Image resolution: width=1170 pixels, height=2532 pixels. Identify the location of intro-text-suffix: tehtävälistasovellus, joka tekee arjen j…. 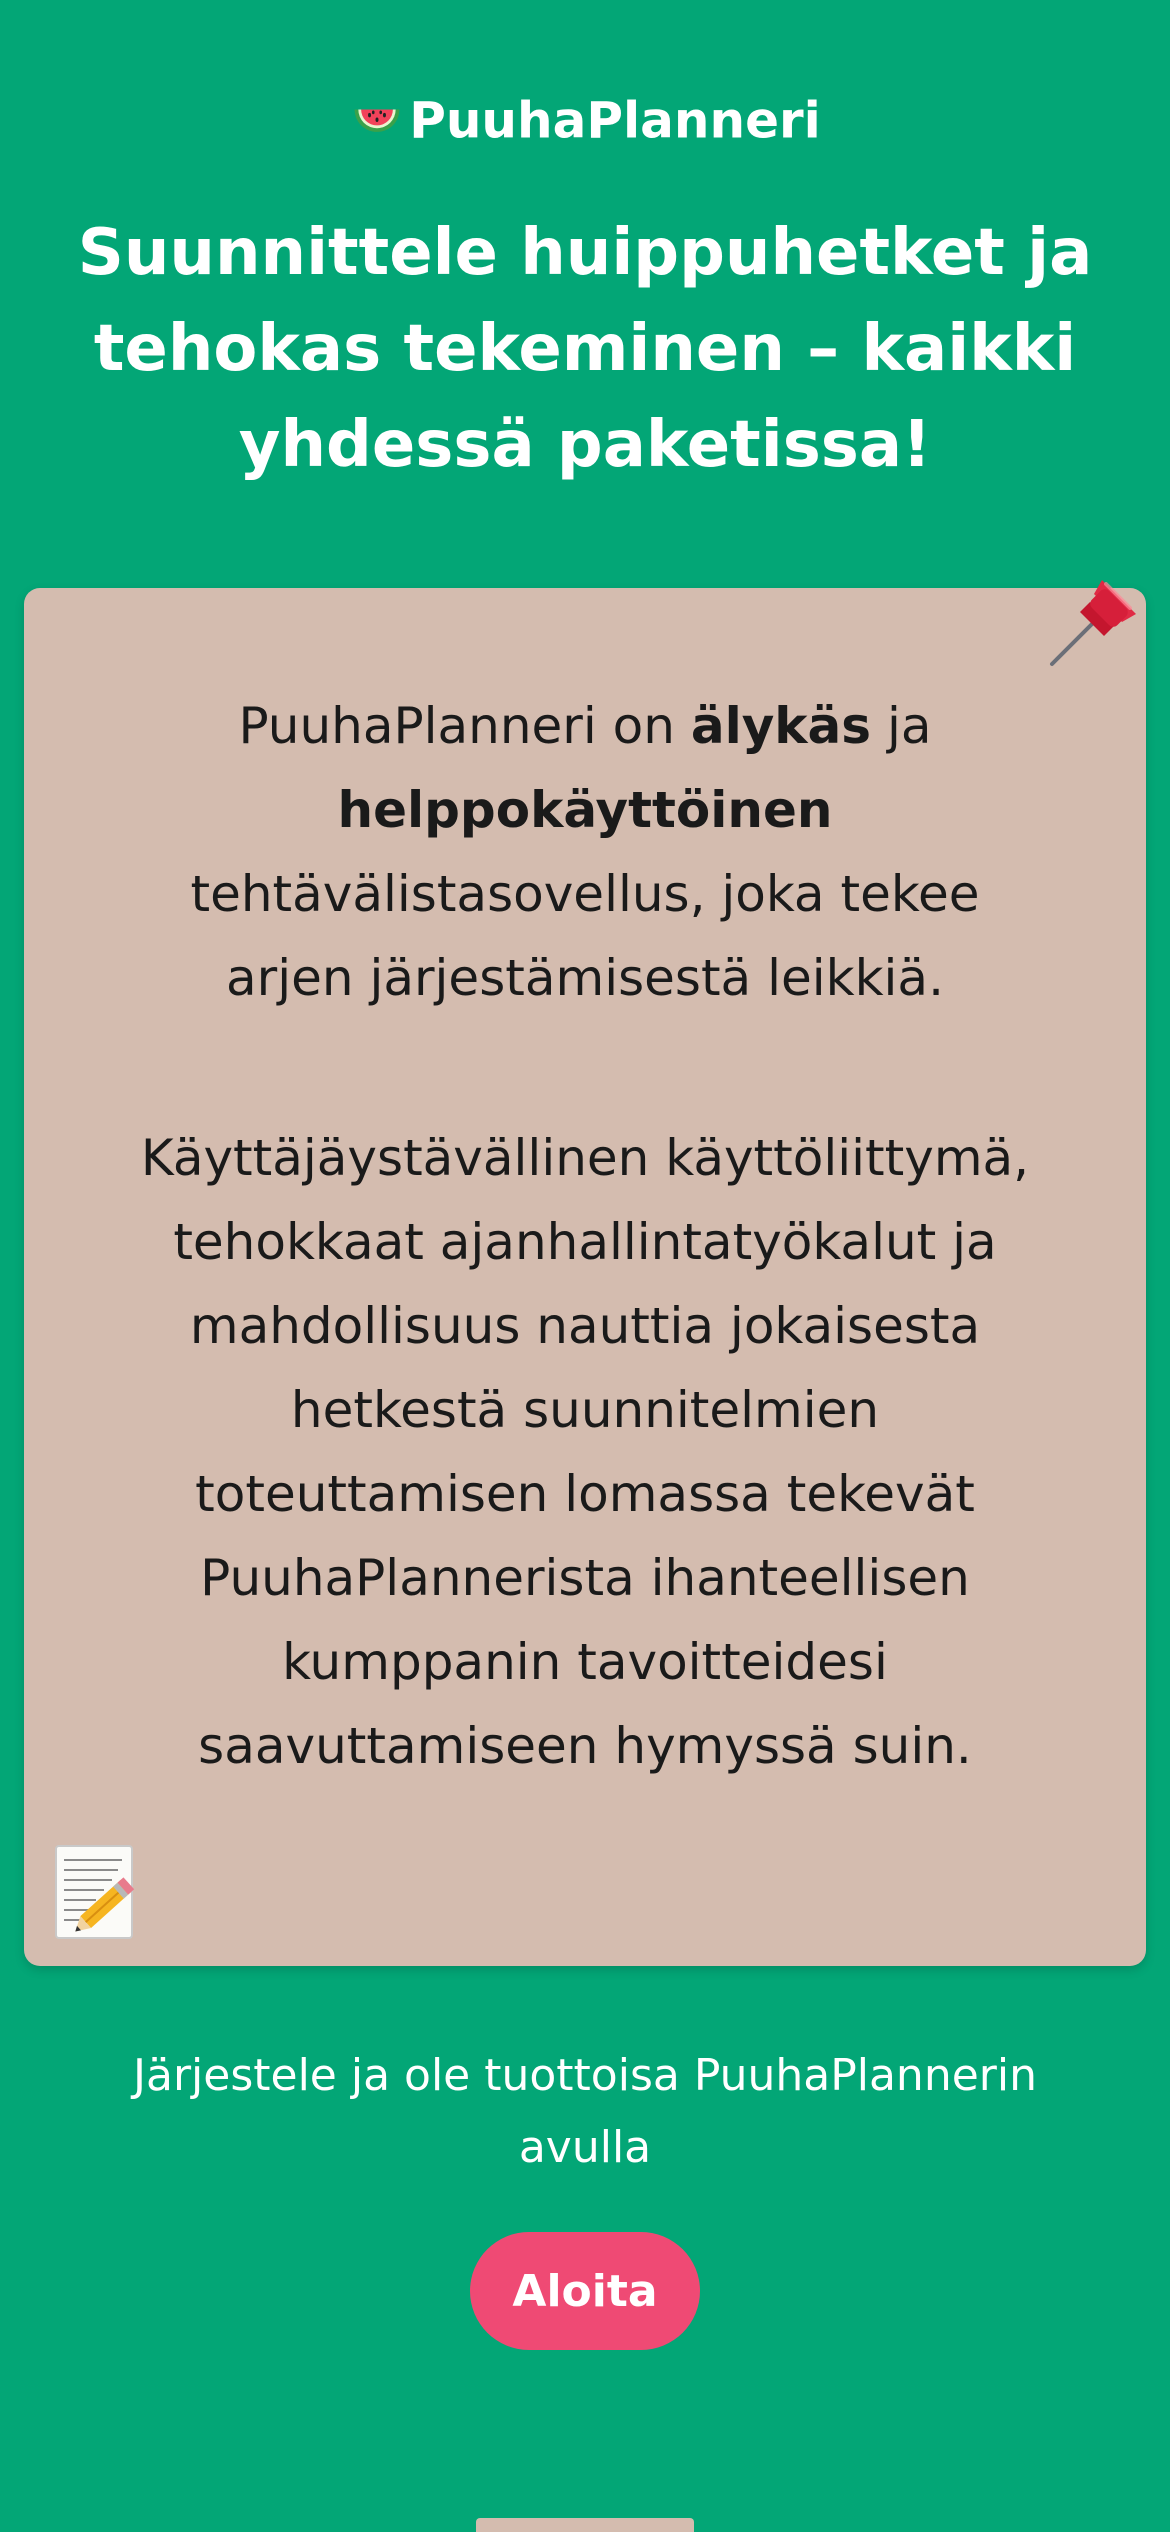
(585, 936).